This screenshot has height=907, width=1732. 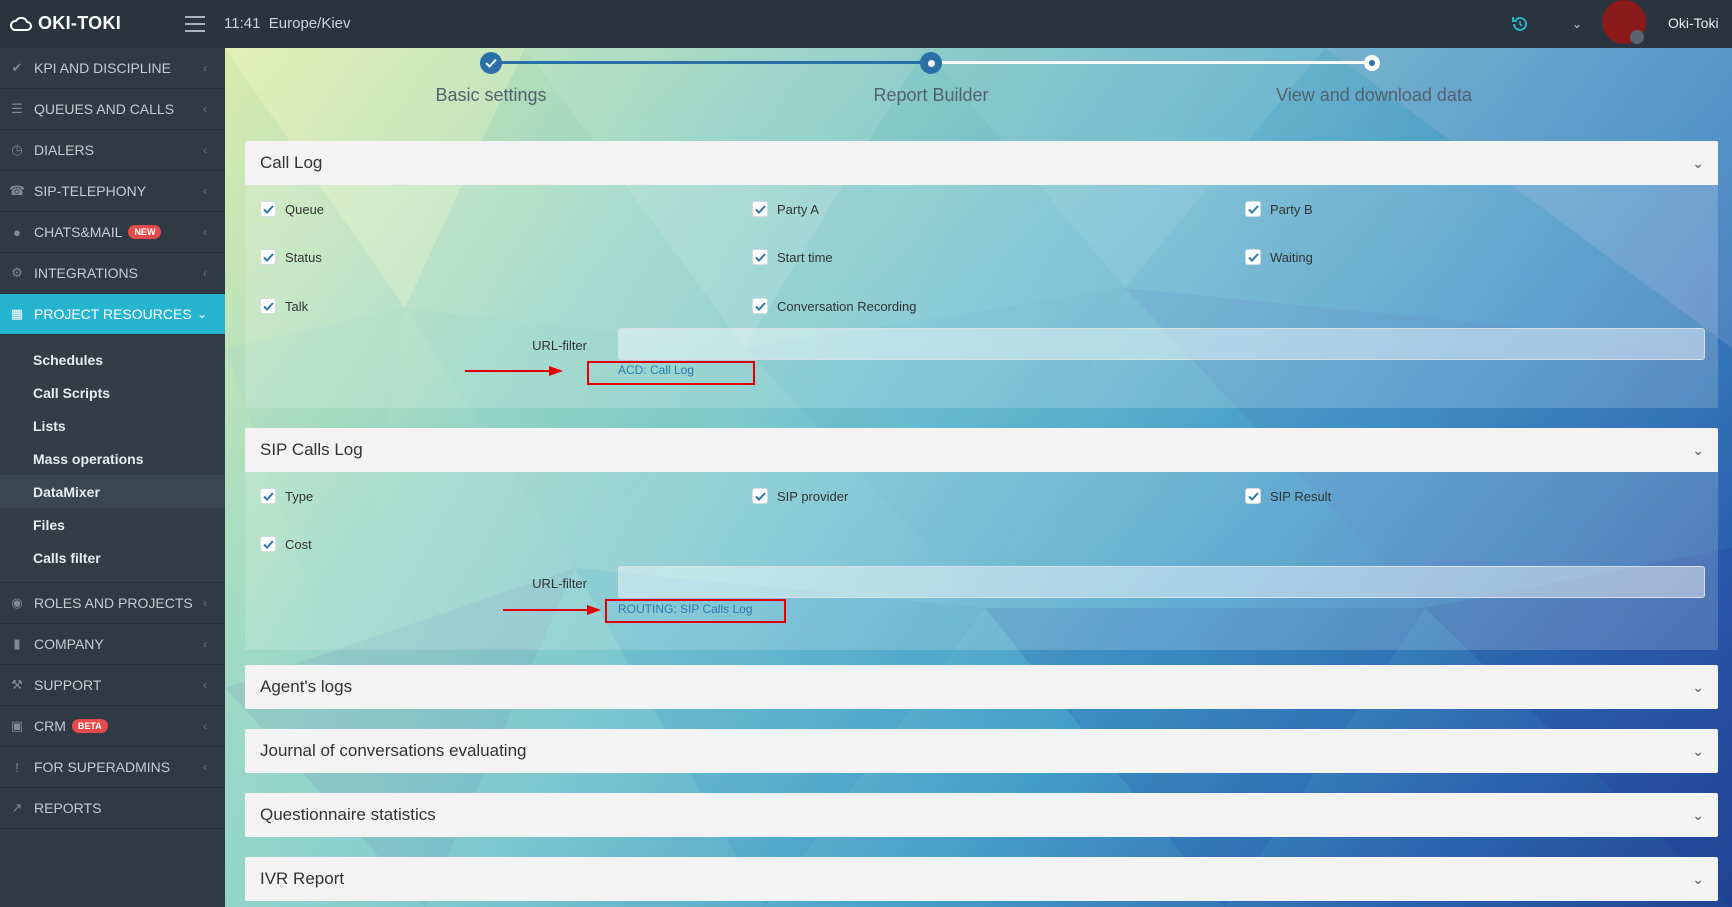 I want to click on wrench-icon: ⚒, so click(x=17, y=684).